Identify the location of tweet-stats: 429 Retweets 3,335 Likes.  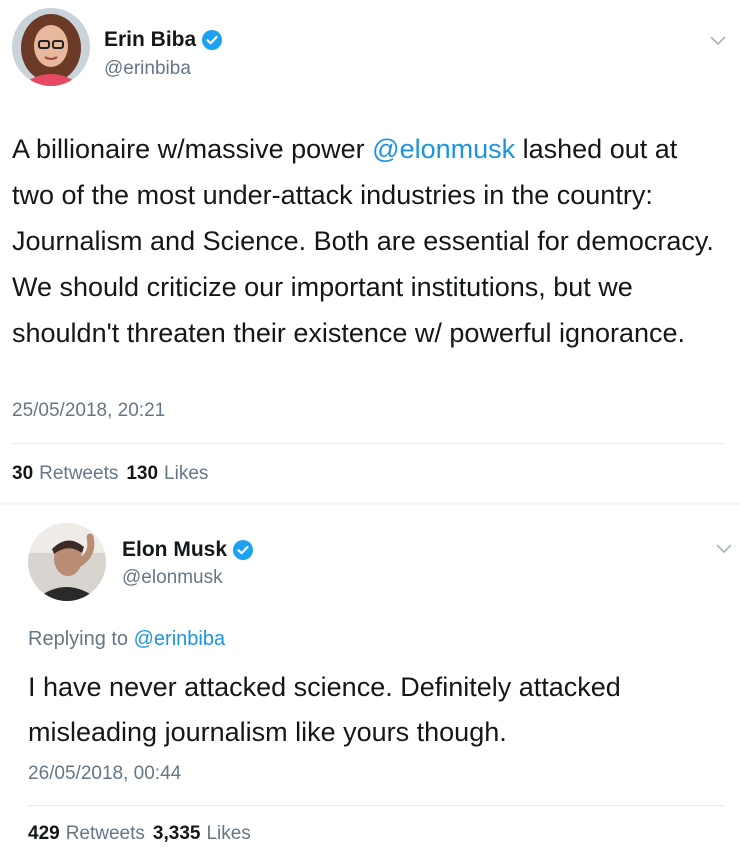
(139, 834).